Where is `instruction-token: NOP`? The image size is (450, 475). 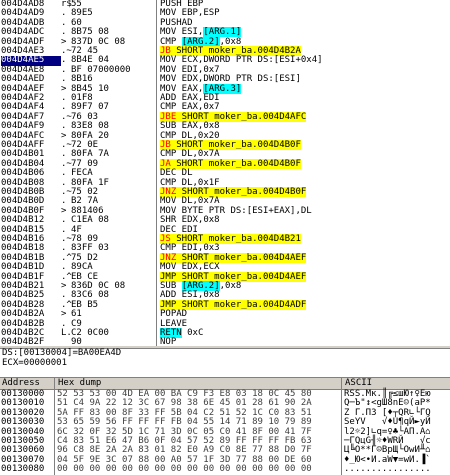
instruction-token: NOP is located at coordinates (168, 341).